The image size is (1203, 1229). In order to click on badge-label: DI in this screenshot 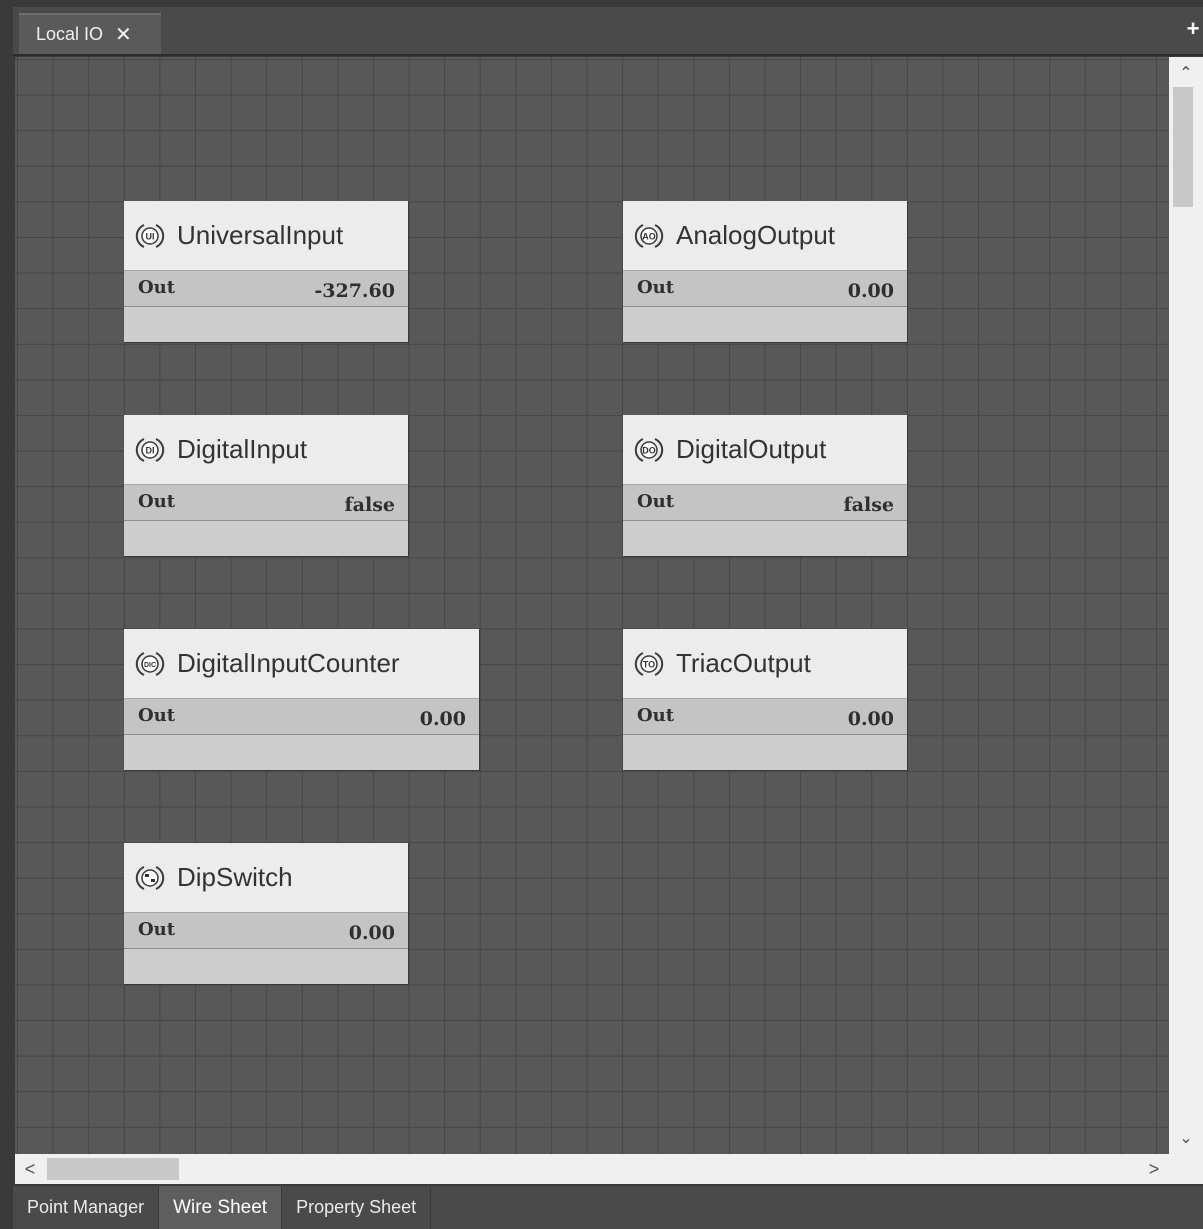, I will do `click(150, 450)`.